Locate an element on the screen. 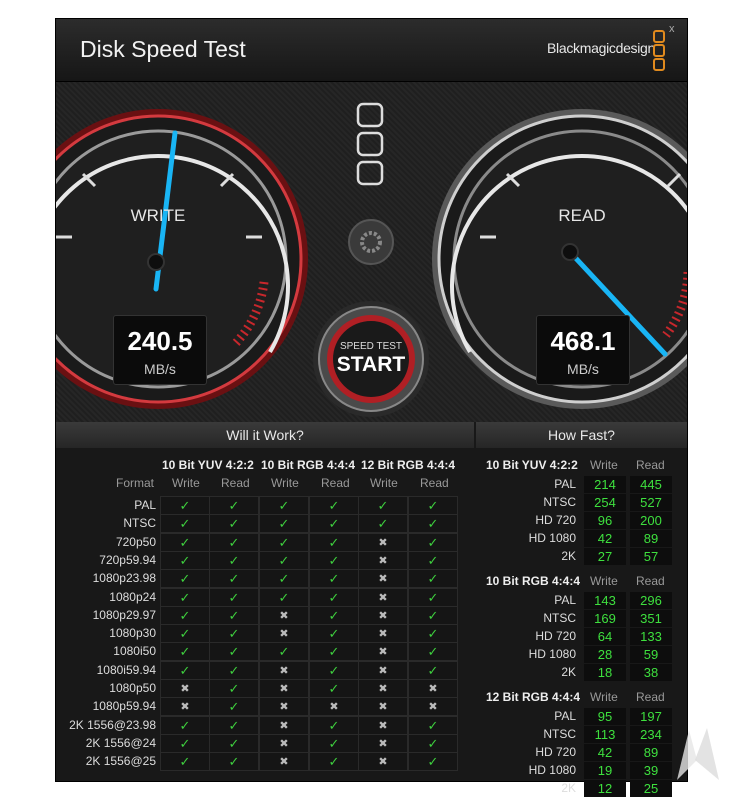  read-fps-value: 57 is located at coordinates (651, 556).